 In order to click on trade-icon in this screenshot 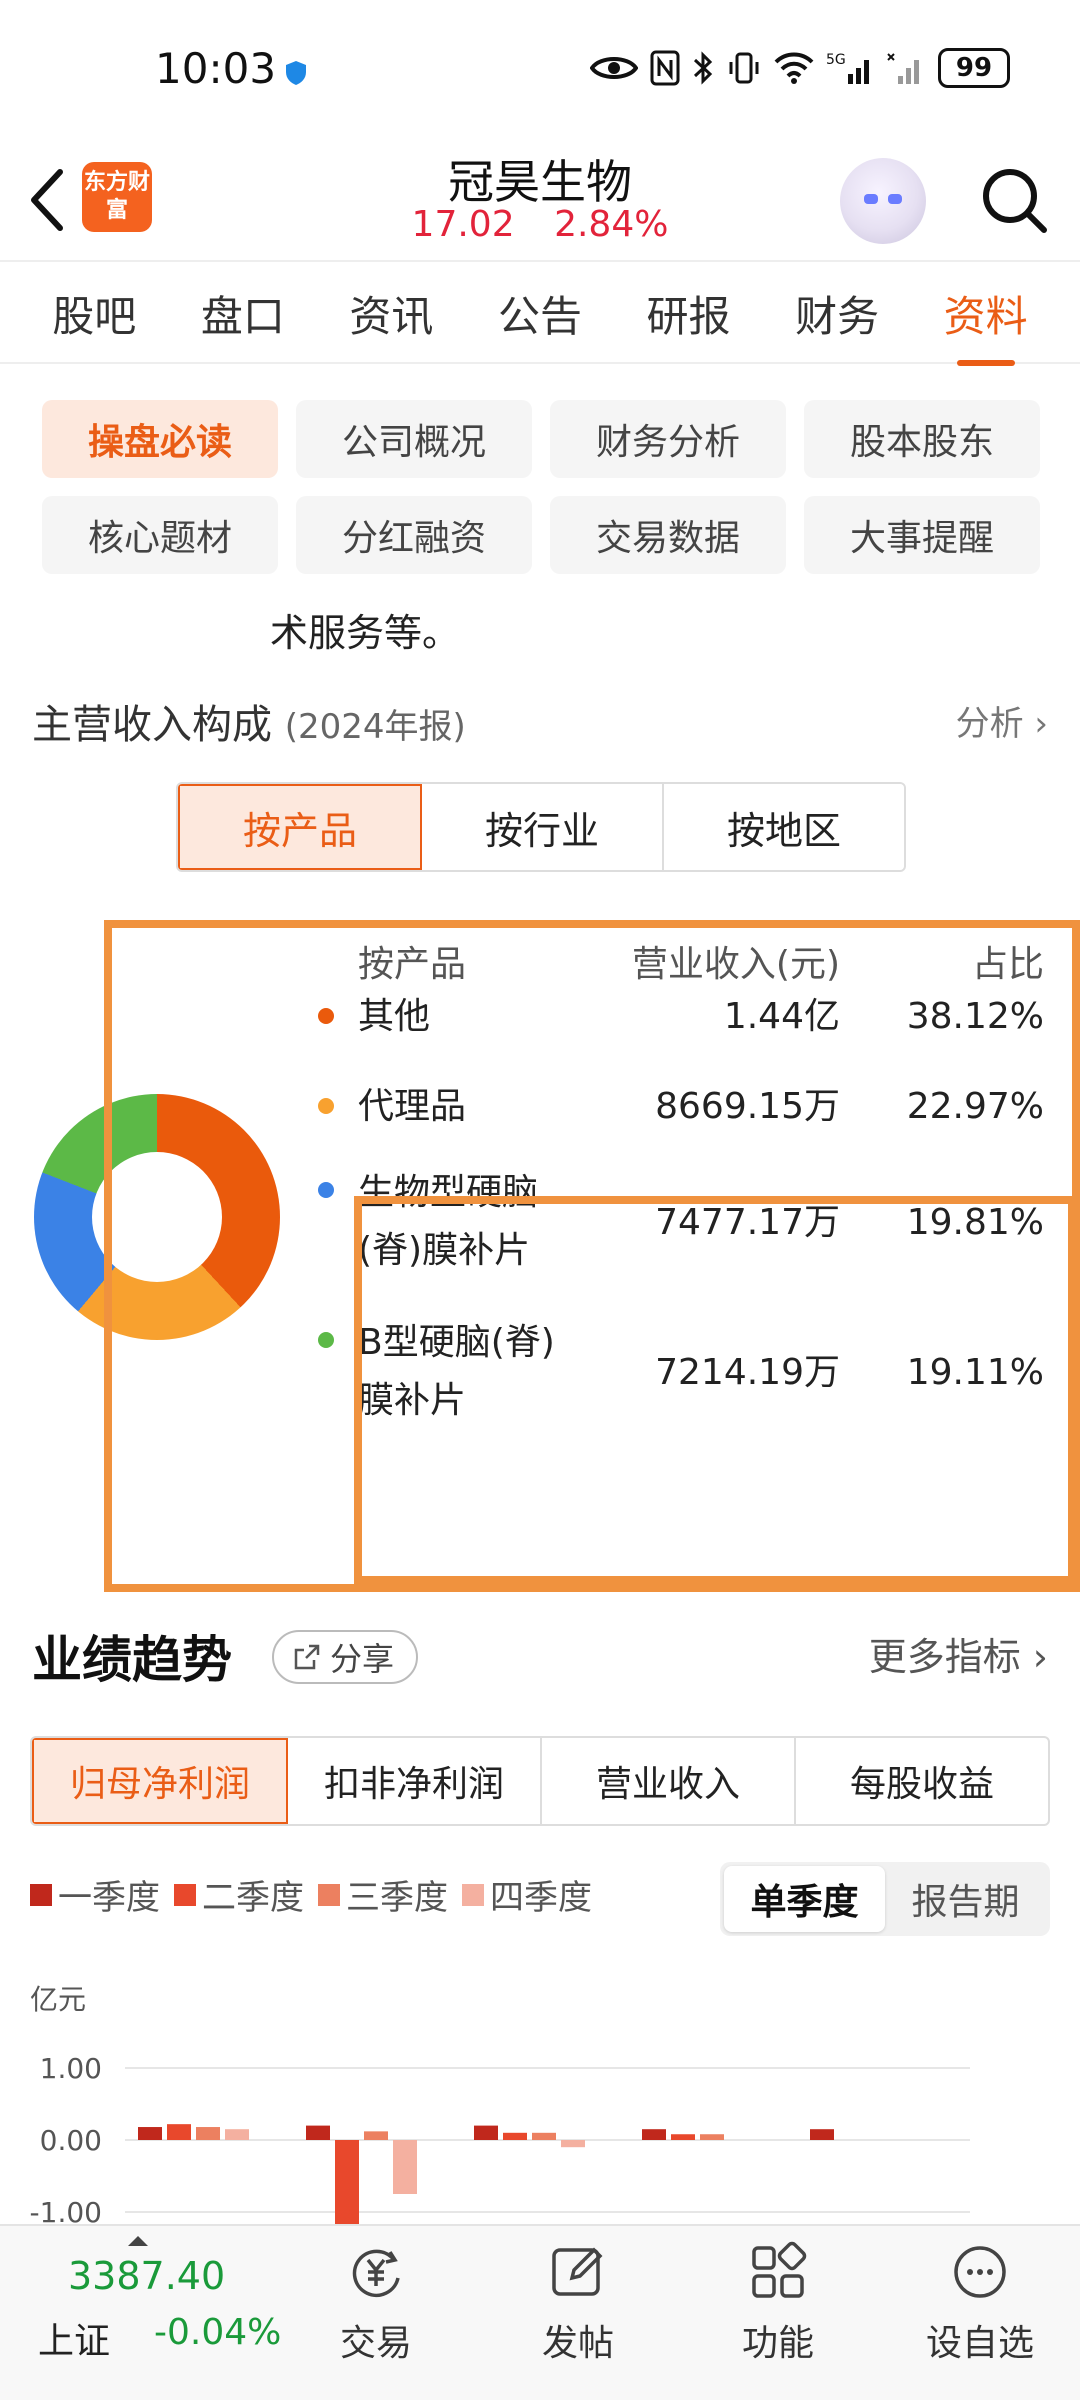, I will do `click(376, 2273)`.